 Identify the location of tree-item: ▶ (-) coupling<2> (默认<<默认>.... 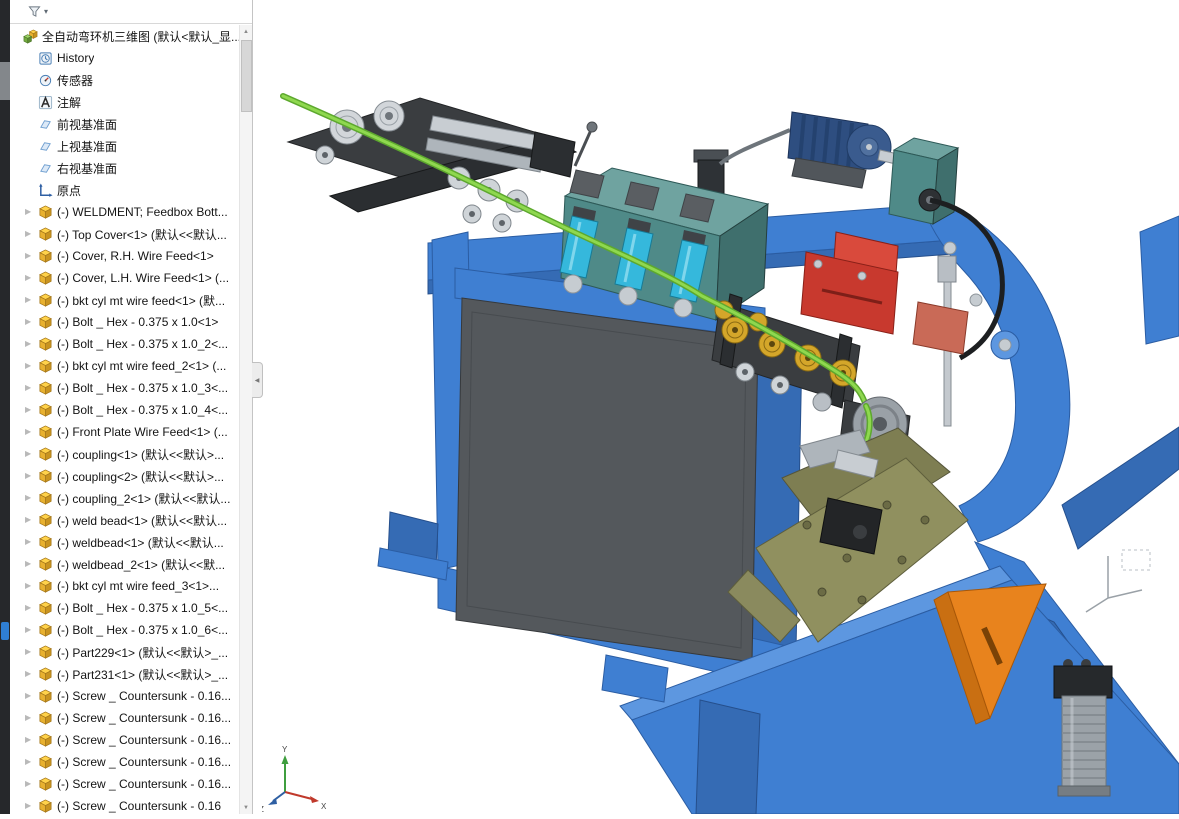
(125, 476).